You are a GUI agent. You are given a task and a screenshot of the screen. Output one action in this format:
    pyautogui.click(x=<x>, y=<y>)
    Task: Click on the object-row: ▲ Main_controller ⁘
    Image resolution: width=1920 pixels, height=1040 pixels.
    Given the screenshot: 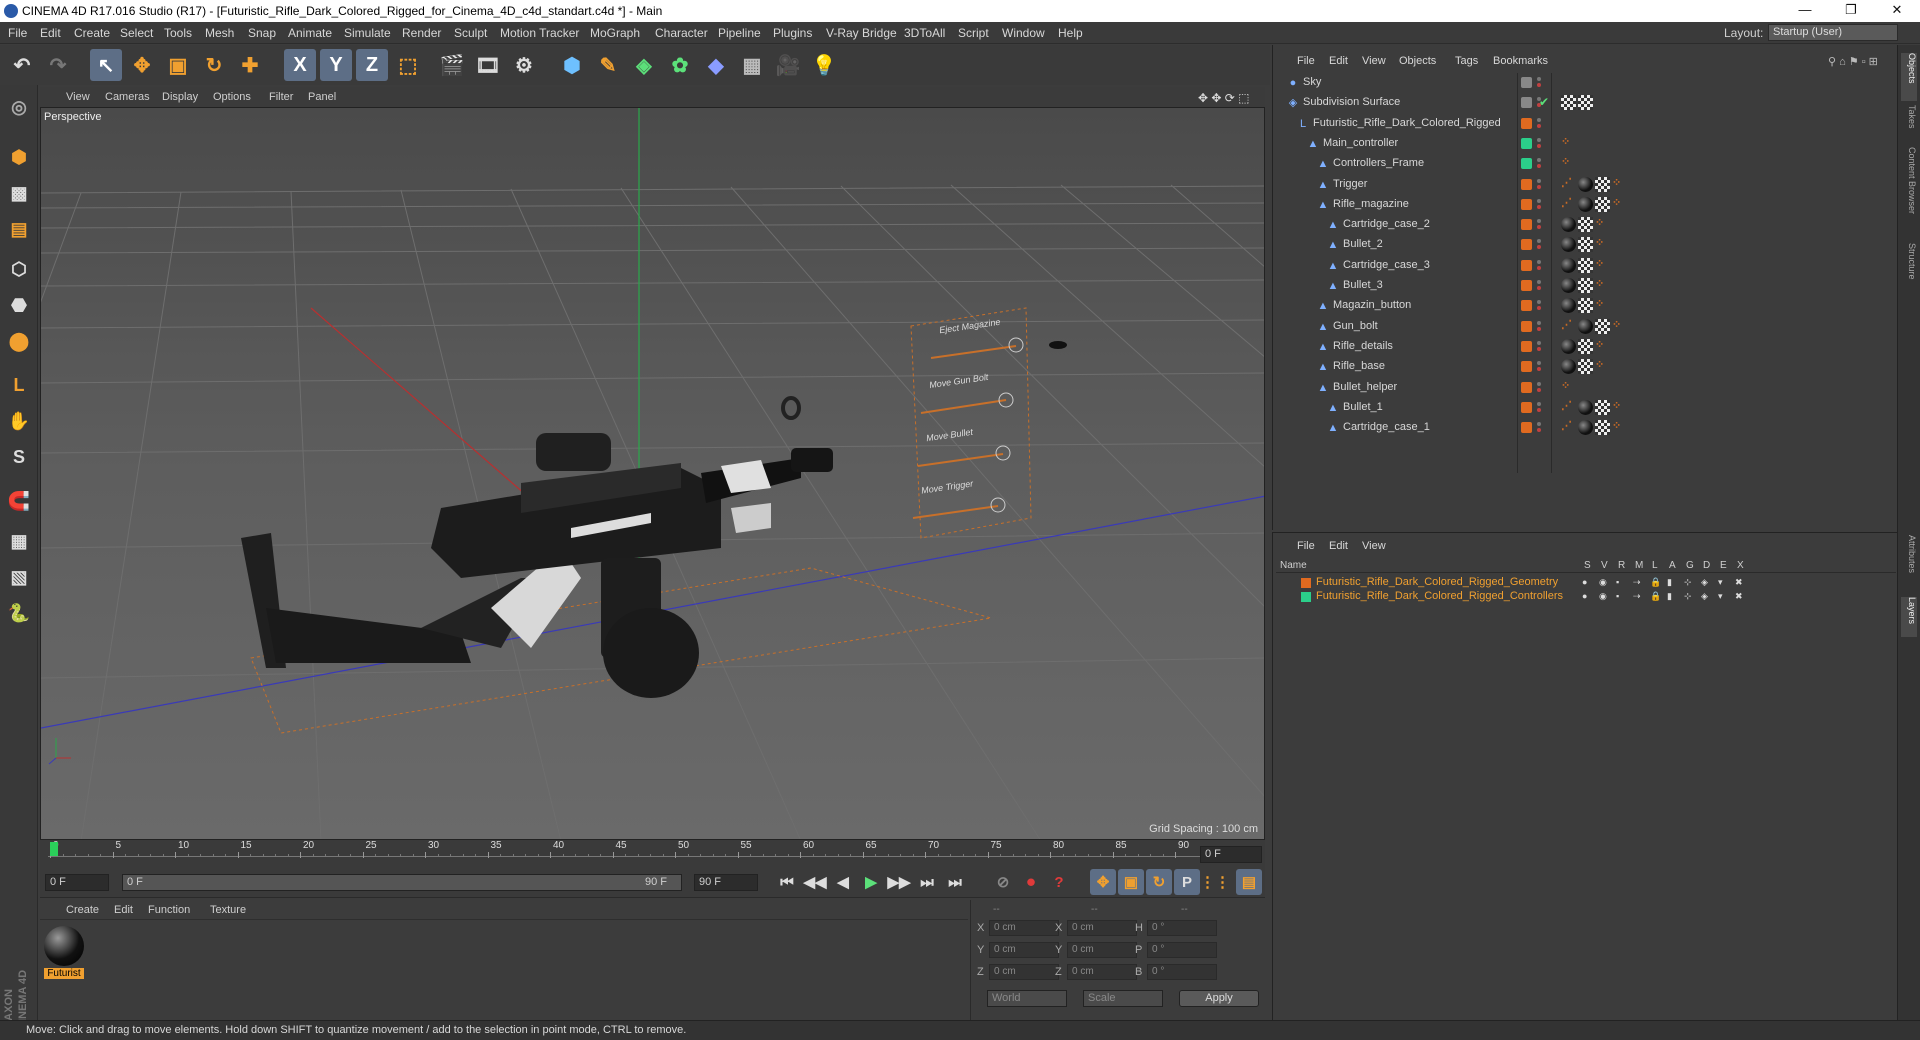 What is the action you would take?
    pyautogui.click(x=1585, y=144)
    